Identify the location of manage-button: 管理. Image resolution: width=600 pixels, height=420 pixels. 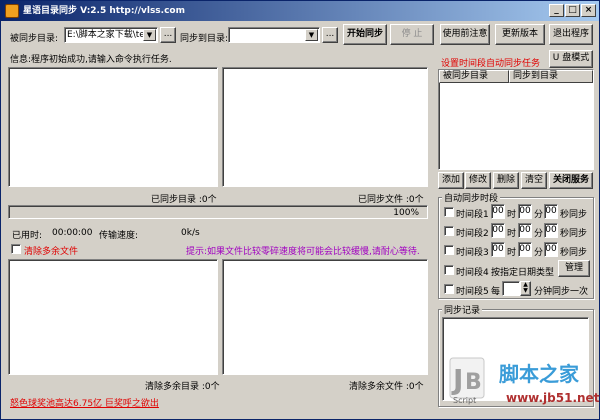
(574, 268).